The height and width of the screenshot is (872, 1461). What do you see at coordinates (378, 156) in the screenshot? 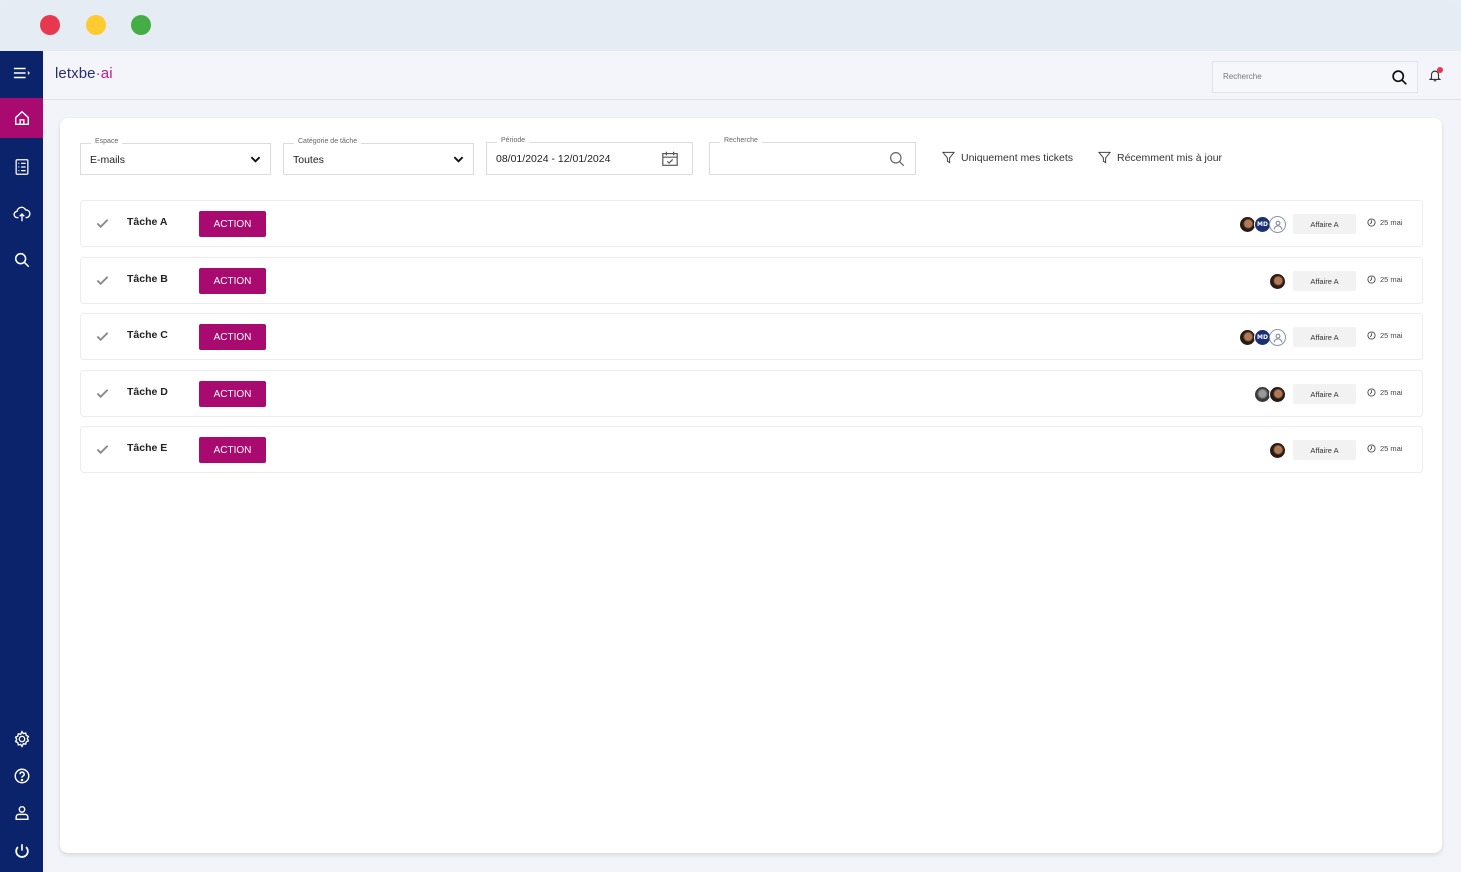
I see `categorie-select: Catégorie de tâche Toutes` at bounding box center [378, 156].